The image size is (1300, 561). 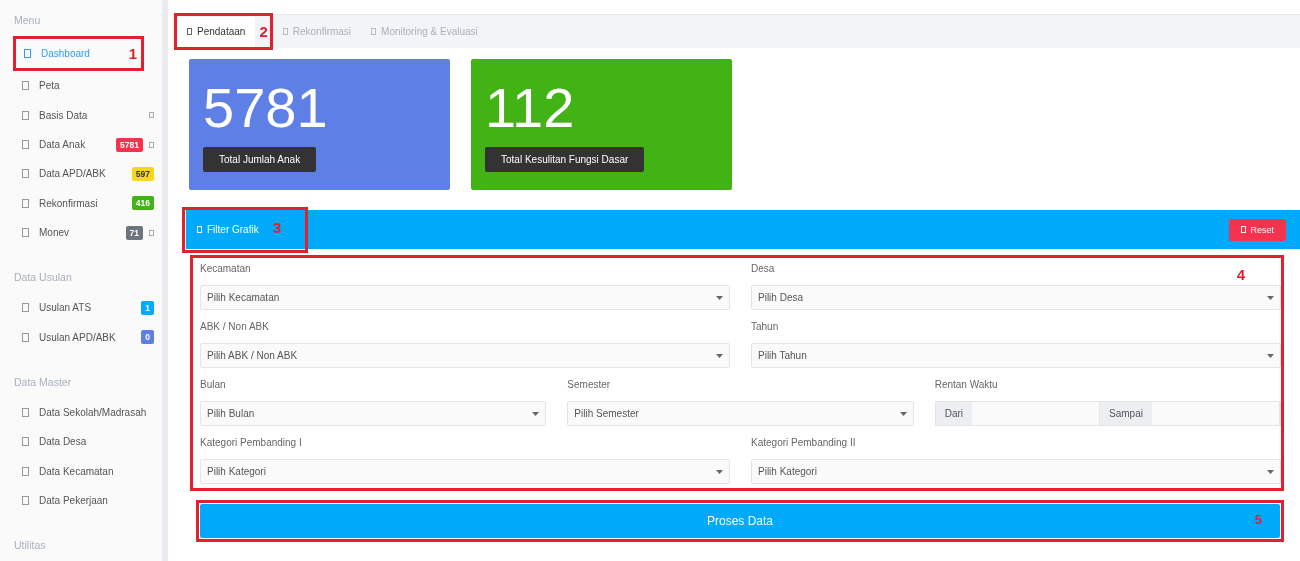 What do you see at coordinates (373, 413) in the screenshot?
I see `select-field: Pilih Bulan` at bounding box center [373, 413].